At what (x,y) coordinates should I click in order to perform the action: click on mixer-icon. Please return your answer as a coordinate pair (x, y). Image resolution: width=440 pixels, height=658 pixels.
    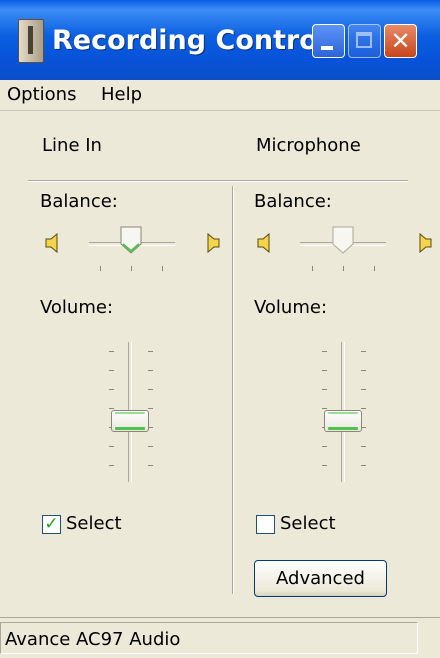
    Looking at the image, I should click on (31, 41).